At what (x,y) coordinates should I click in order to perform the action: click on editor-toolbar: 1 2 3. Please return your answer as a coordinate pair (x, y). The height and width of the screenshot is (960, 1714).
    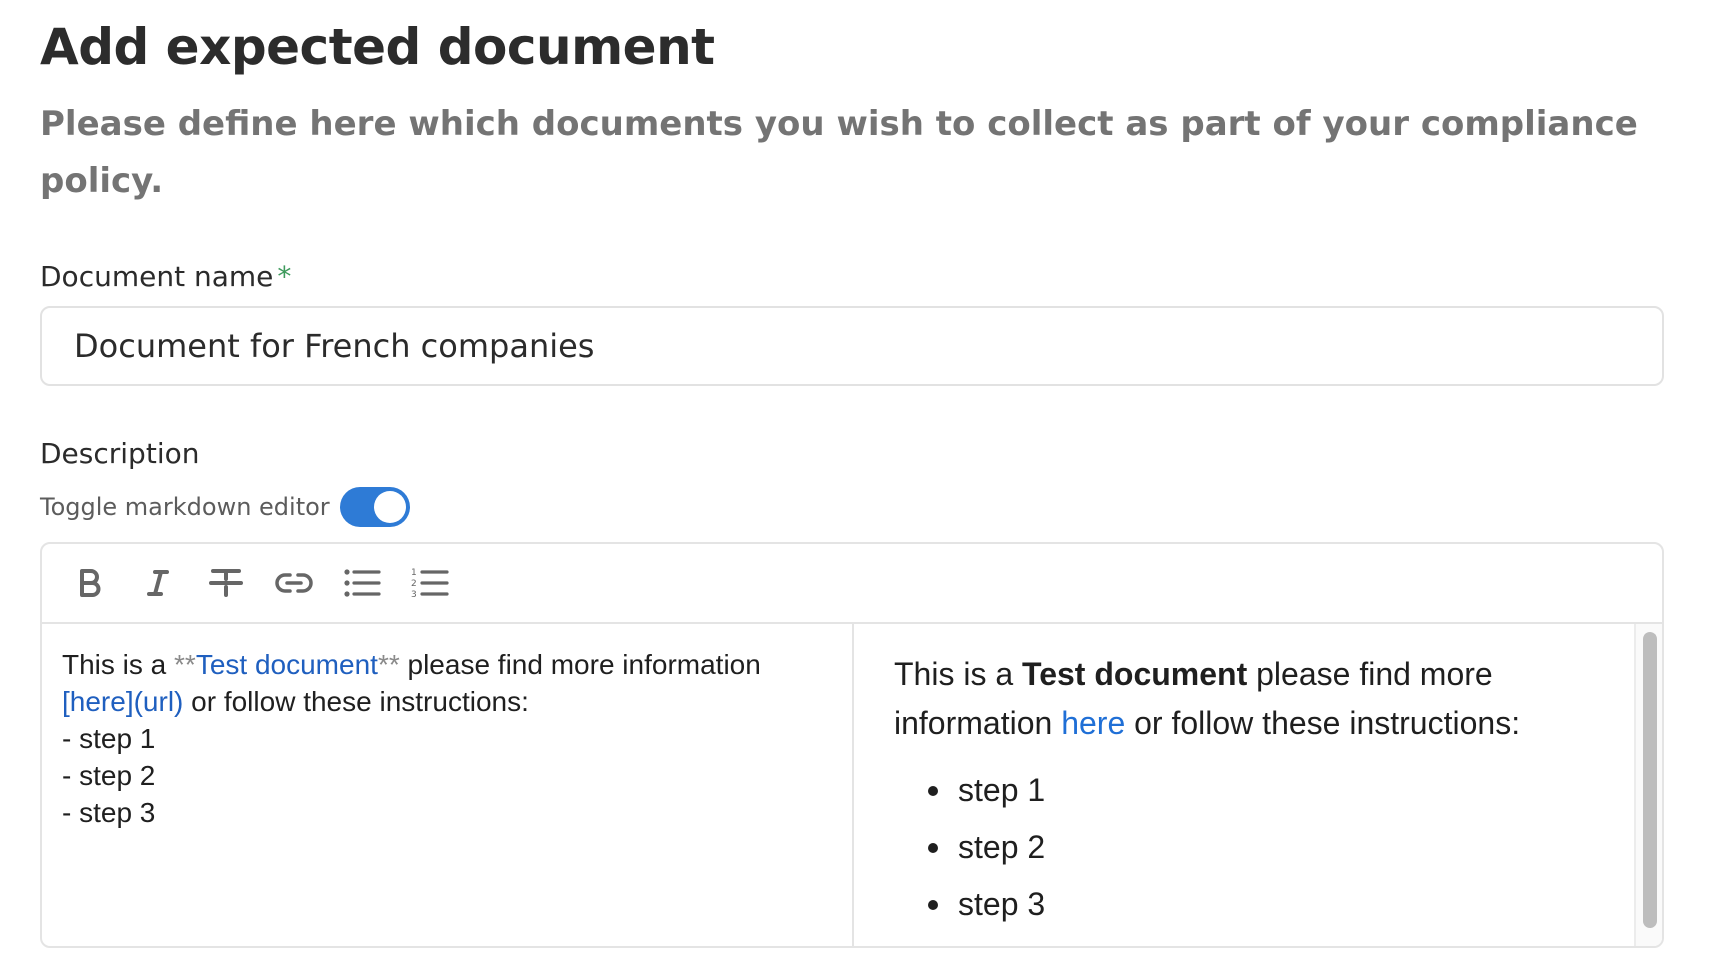
    Looking at the image, I should click on (852, 584).